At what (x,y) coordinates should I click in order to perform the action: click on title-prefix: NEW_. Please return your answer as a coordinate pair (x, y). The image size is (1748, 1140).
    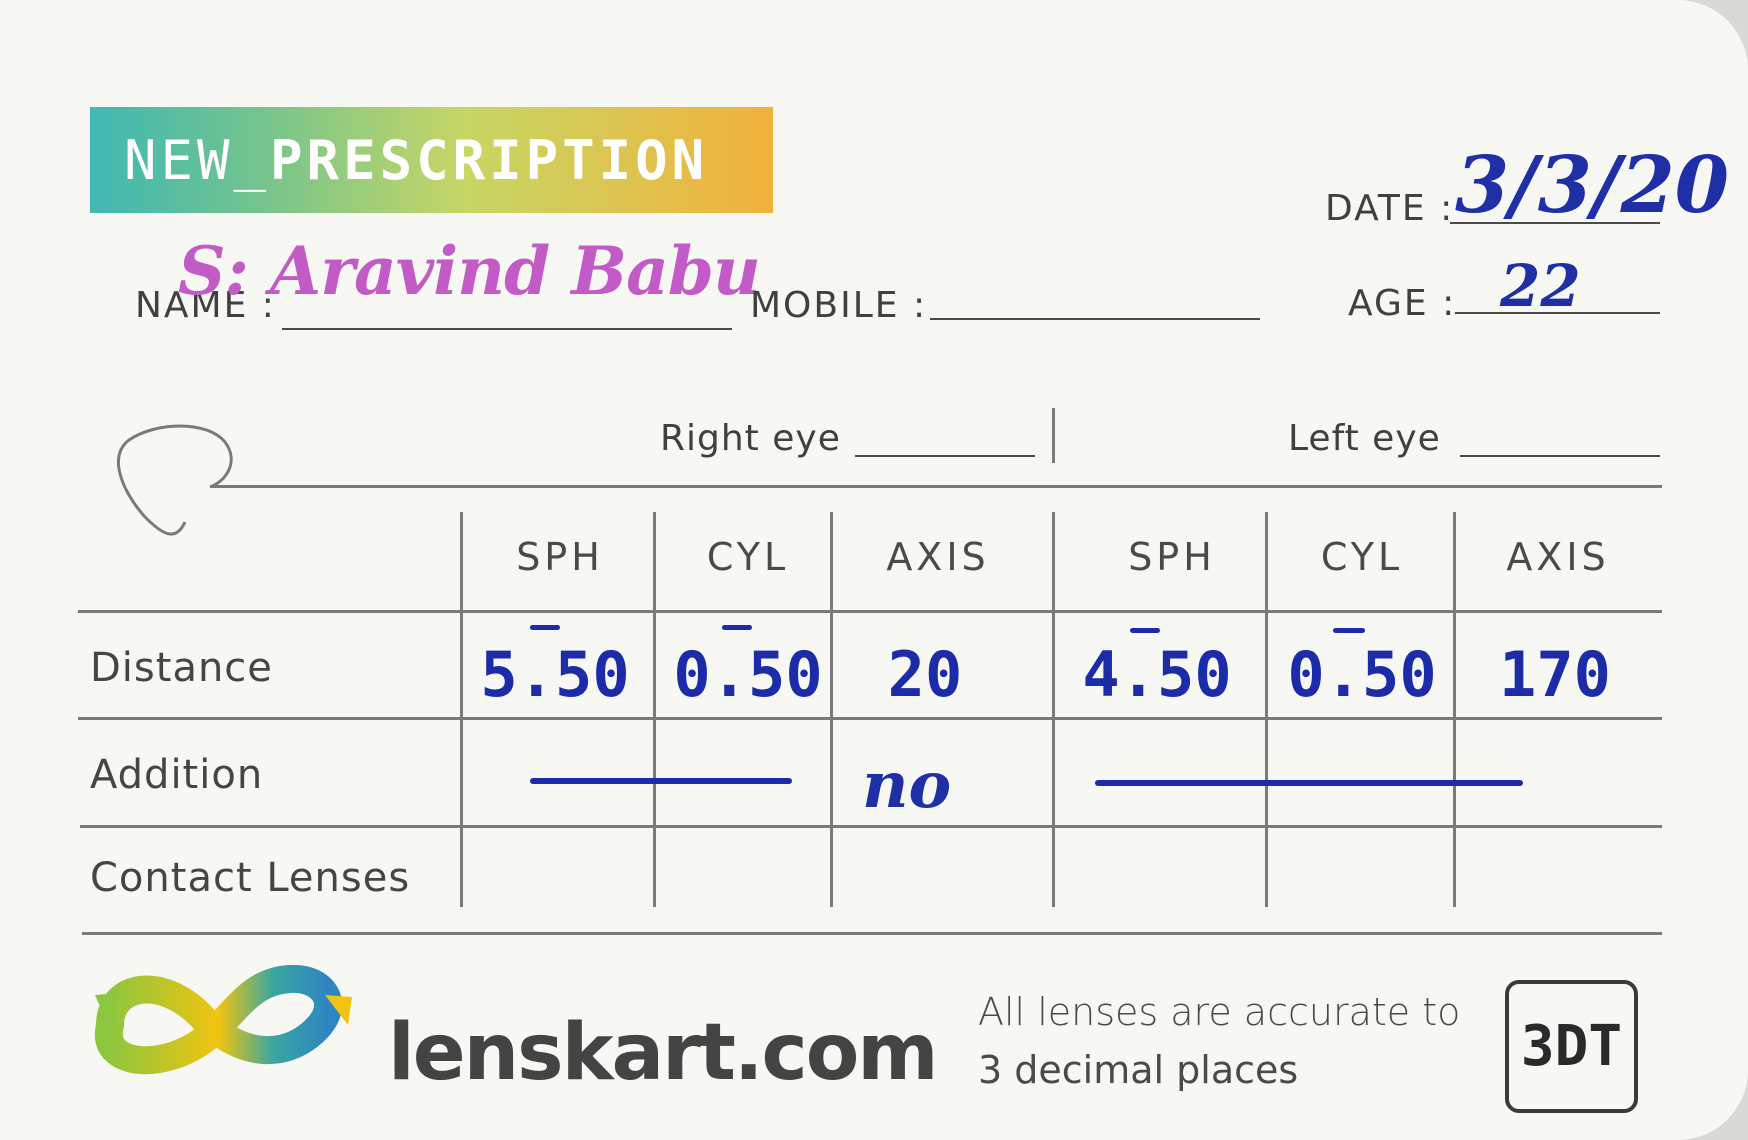
    Looking at the image, I should click on (197, 160).